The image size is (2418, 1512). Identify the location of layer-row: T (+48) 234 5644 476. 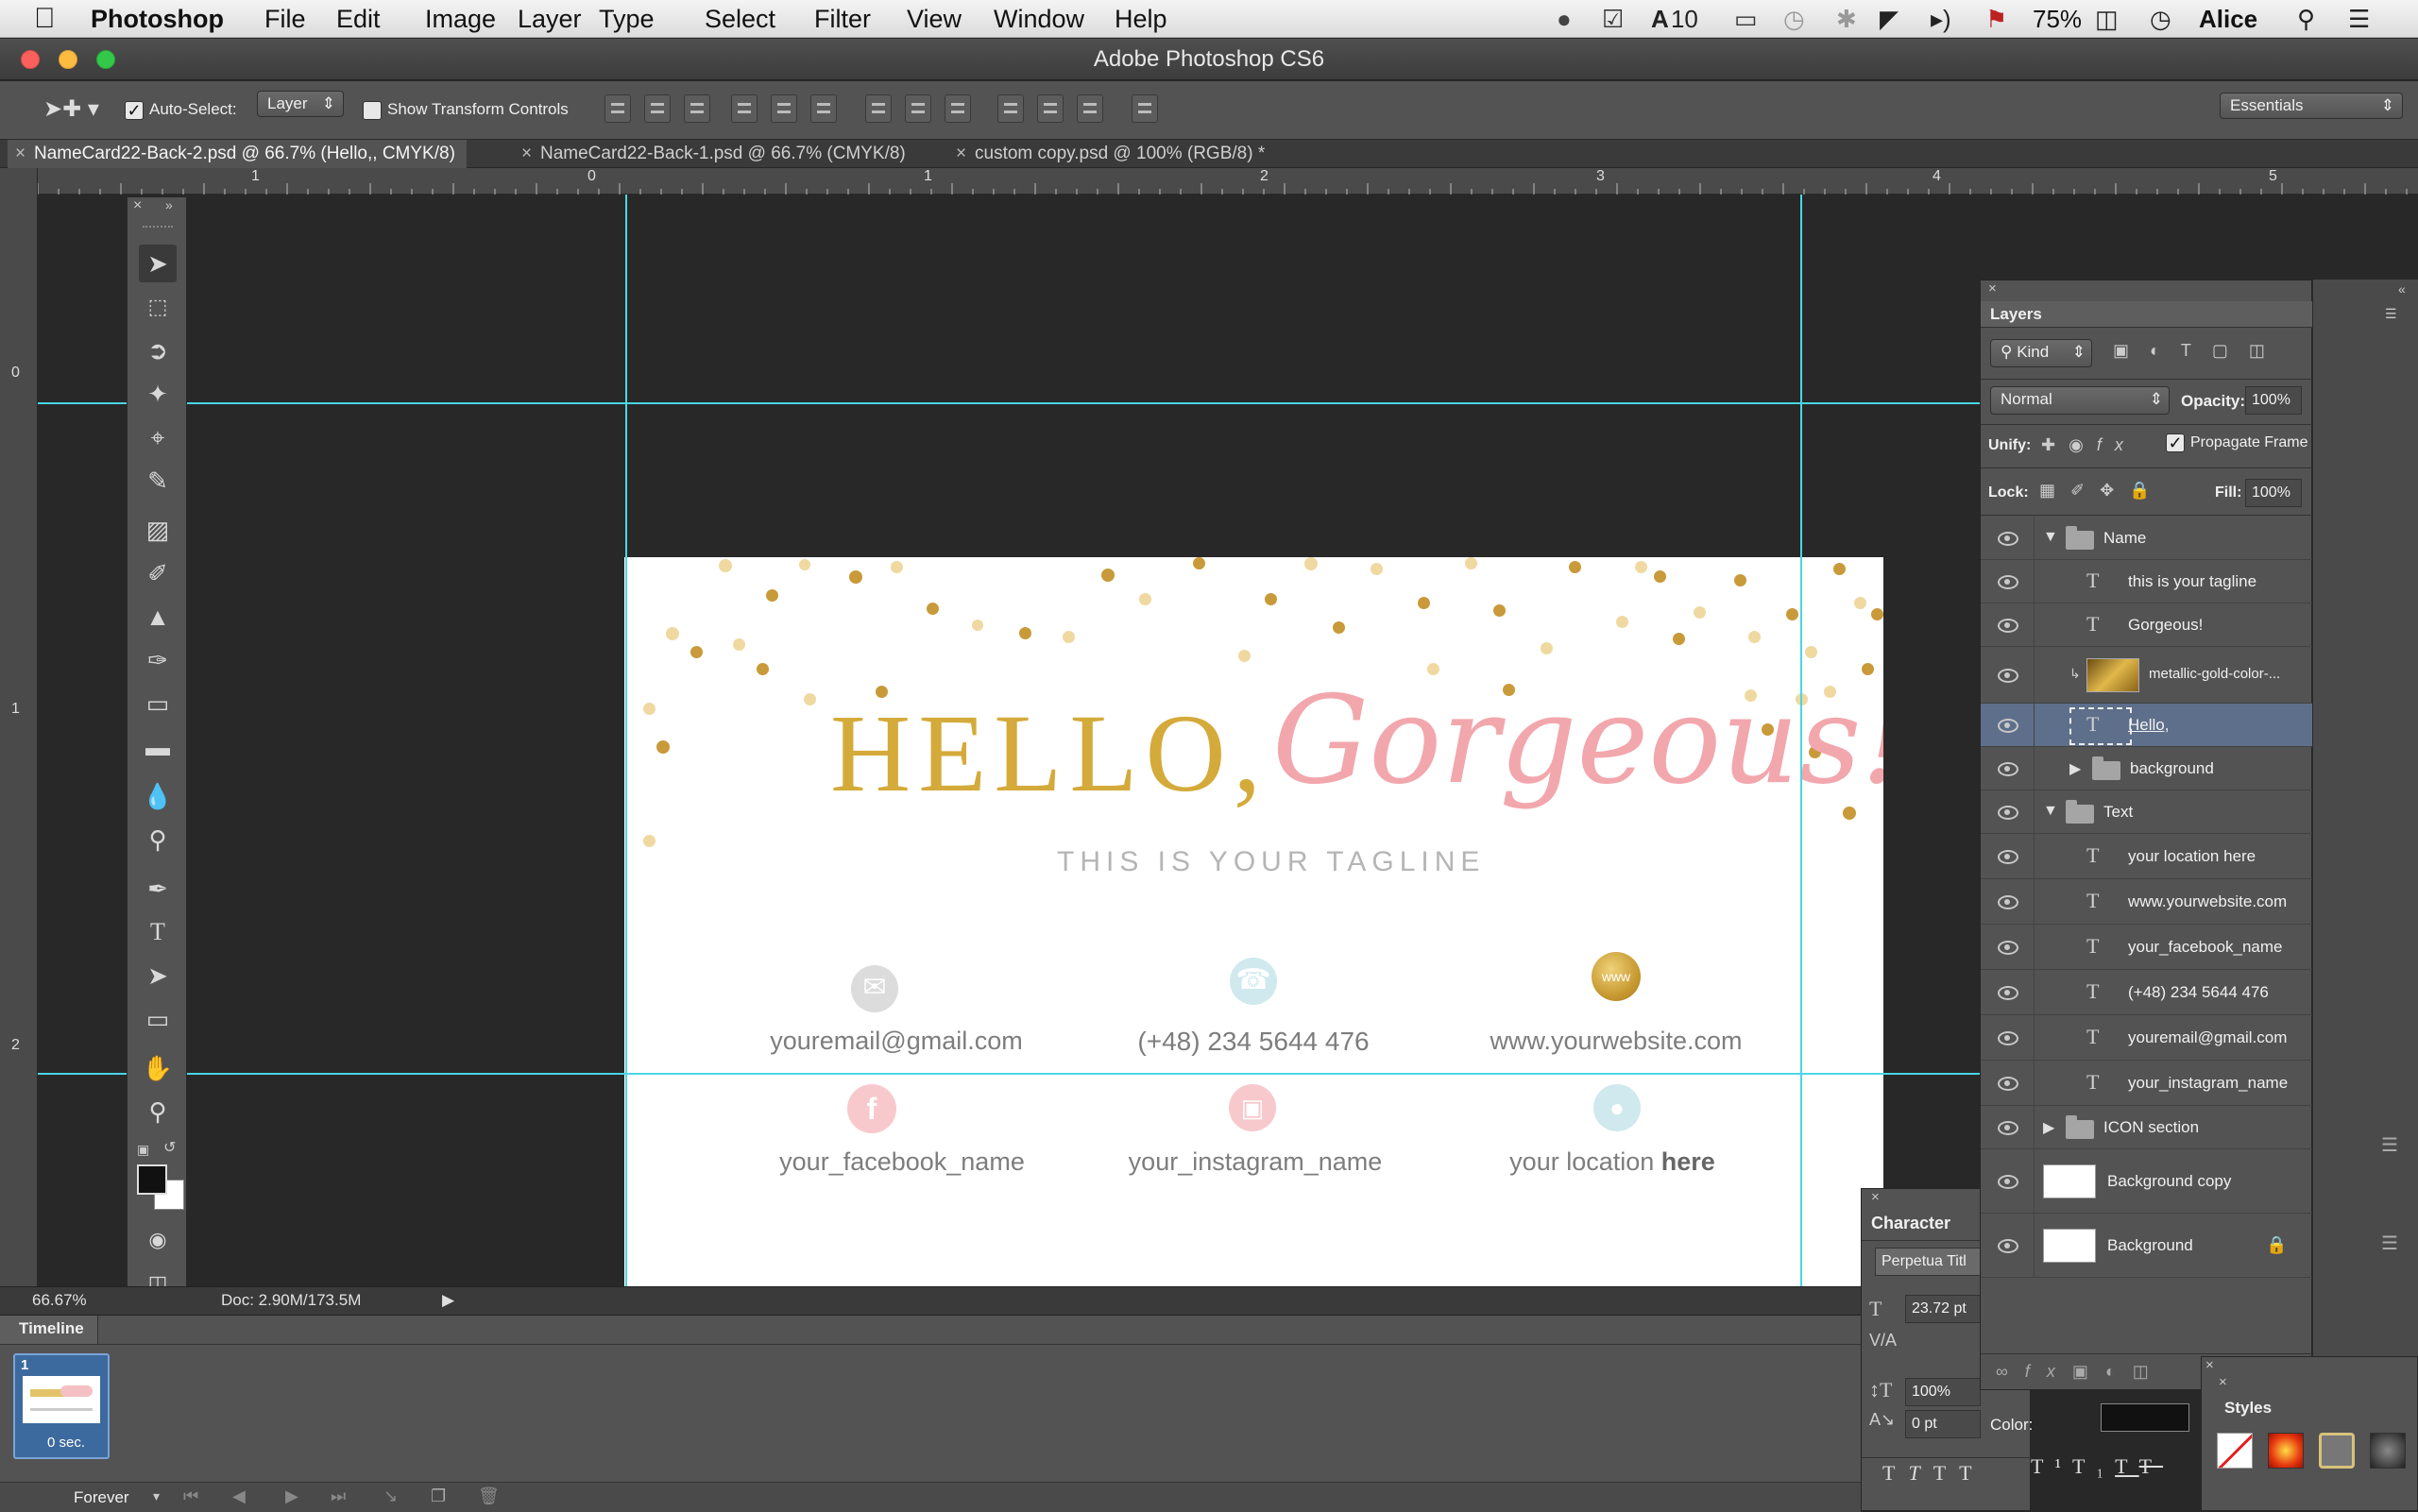
(2147, 992).